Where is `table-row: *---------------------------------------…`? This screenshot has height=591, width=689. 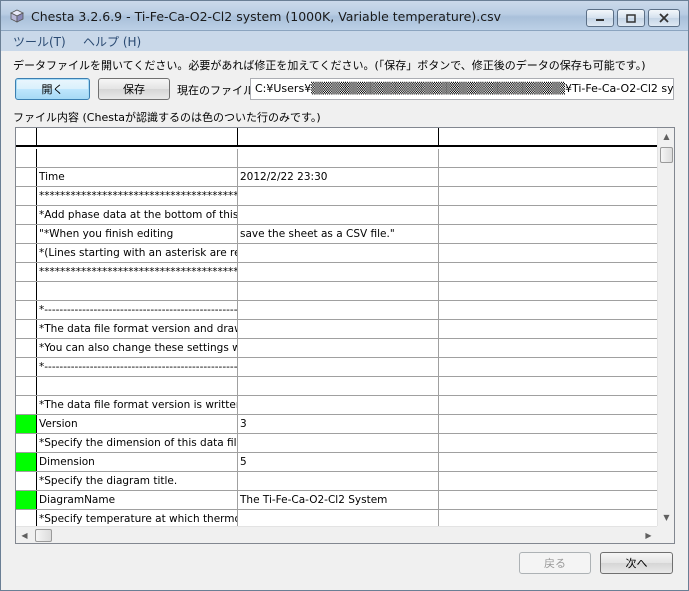 table-row: *---------------------------------------… is located at coordinates (336, 310).